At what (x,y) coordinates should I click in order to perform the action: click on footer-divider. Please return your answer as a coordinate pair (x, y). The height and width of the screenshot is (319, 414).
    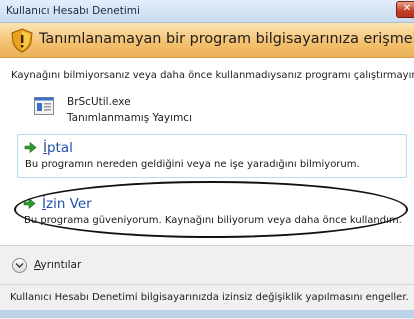
    Looking at the image, I should click on (207, 284).